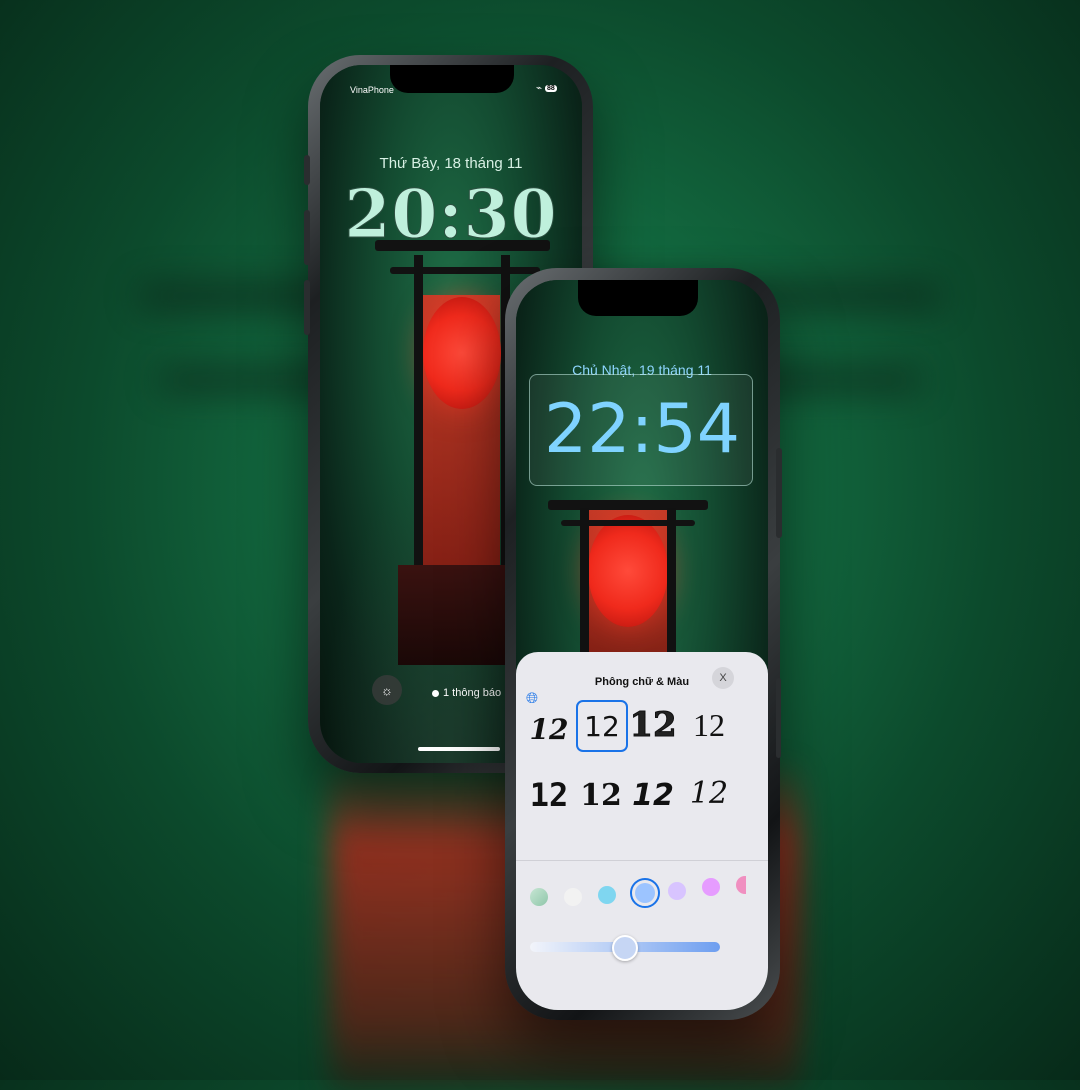  I want to click on lock-clock: 22:54, so click(642, 429).